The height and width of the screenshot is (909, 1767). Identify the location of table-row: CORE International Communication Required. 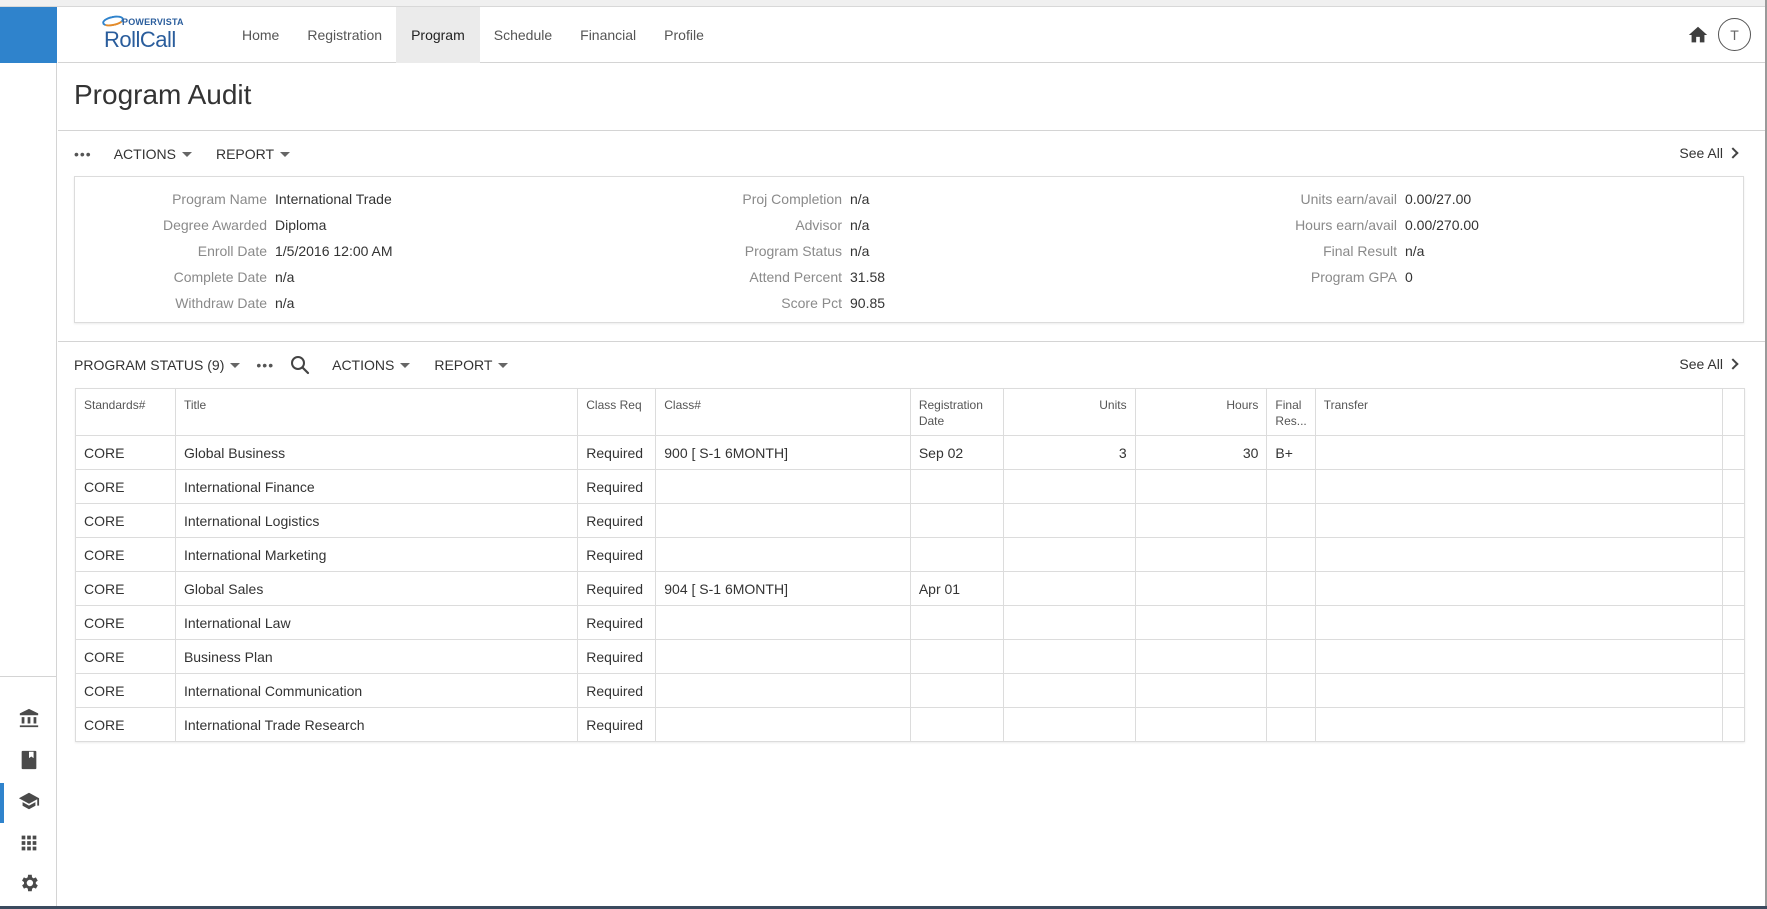
(910, 690).